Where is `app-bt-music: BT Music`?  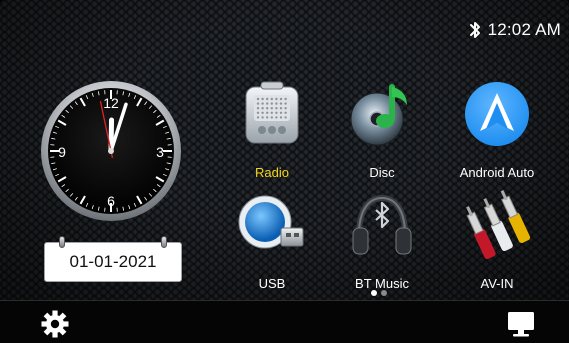 app-bt-music: BT Music is located at coordinates (382, 246).